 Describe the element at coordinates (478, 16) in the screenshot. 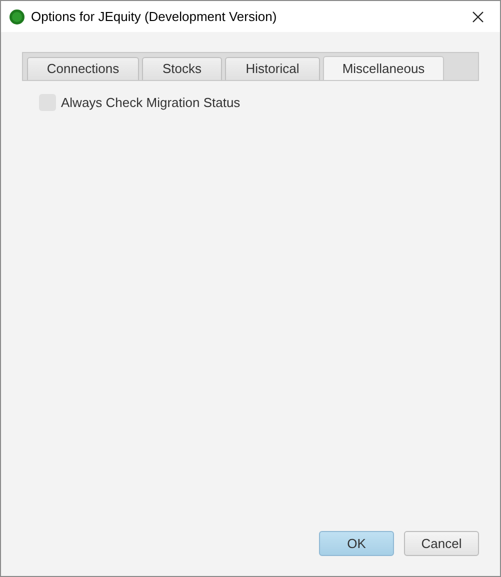

I see `close-icon` at that location.